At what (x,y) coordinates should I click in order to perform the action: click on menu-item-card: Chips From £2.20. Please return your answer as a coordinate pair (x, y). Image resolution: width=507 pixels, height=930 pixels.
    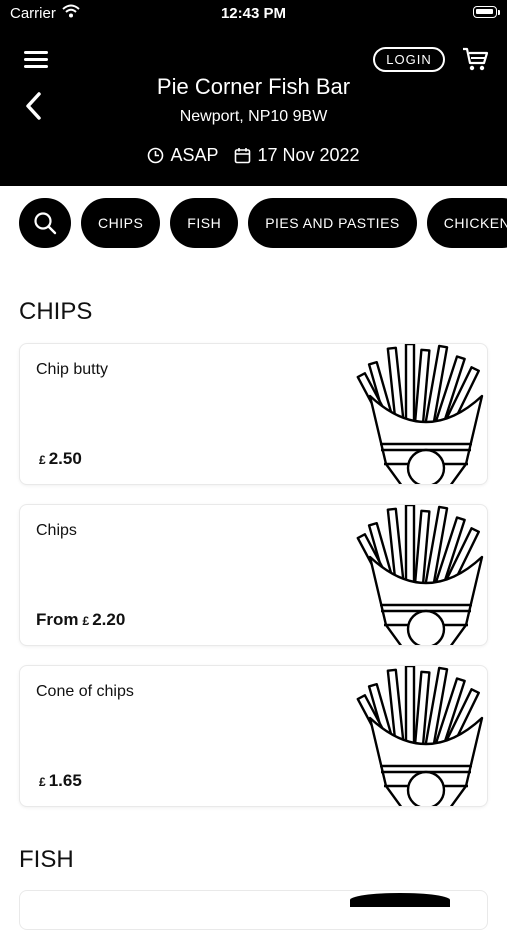
    Looking at the image, I should click on (253, 575).